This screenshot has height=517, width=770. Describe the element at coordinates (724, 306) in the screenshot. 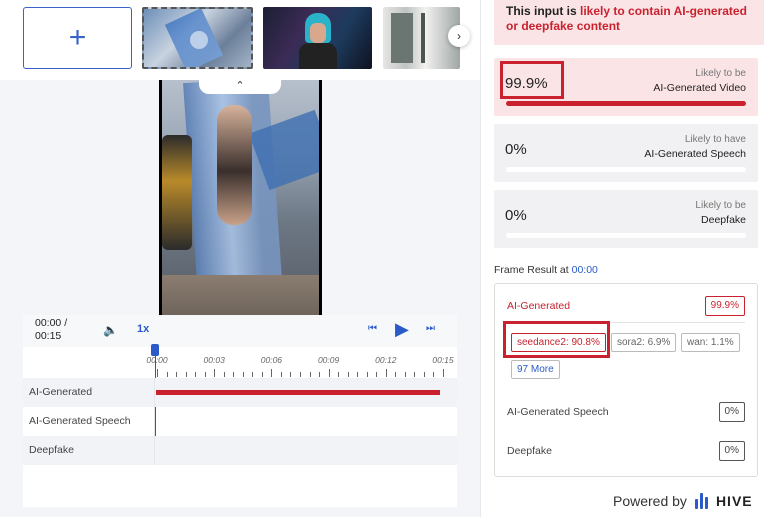

I see `frame-ai-value: 99.9%` at that location.